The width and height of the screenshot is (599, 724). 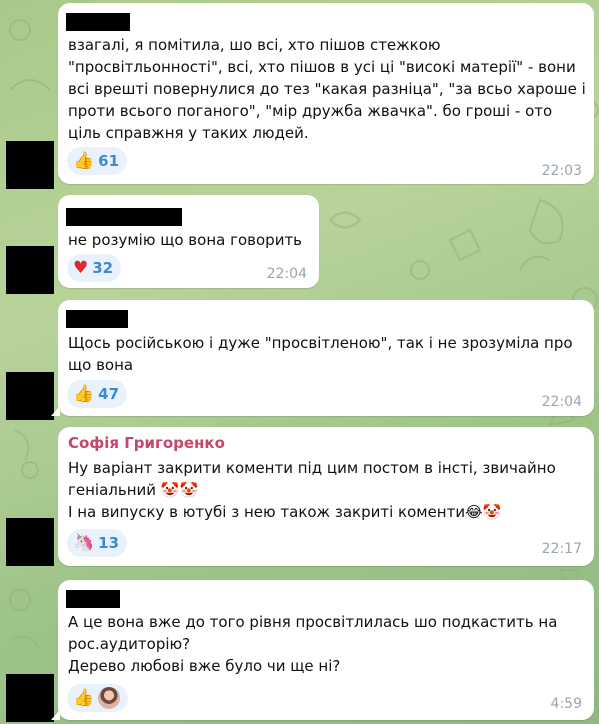 I want to click on message-time: 22:17, so click(x=561, y=549).